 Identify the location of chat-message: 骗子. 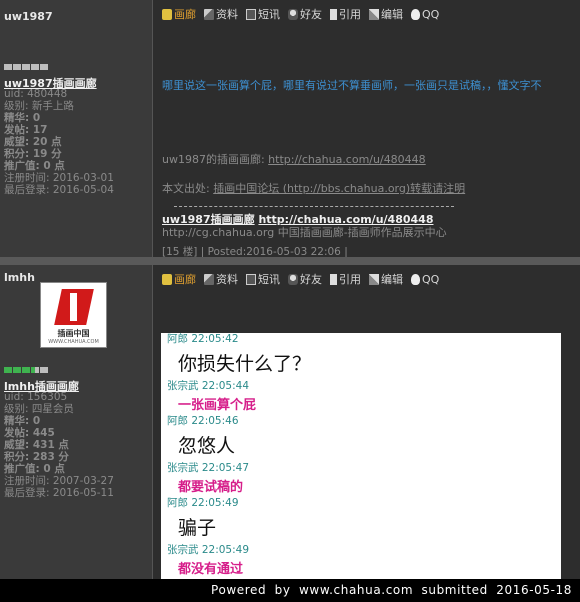
(197, 528).